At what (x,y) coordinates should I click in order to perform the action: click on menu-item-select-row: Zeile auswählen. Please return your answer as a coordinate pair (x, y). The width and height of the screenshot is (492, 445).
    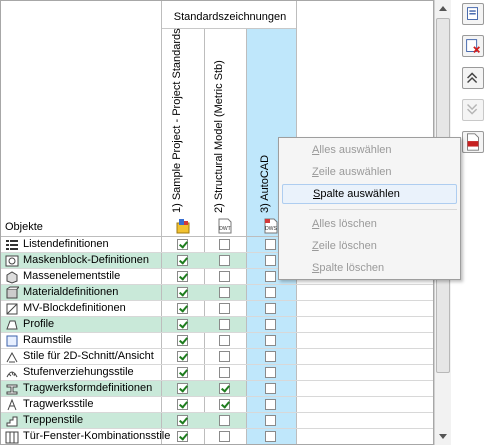
    Looking at the image, I should click on (369, 172).